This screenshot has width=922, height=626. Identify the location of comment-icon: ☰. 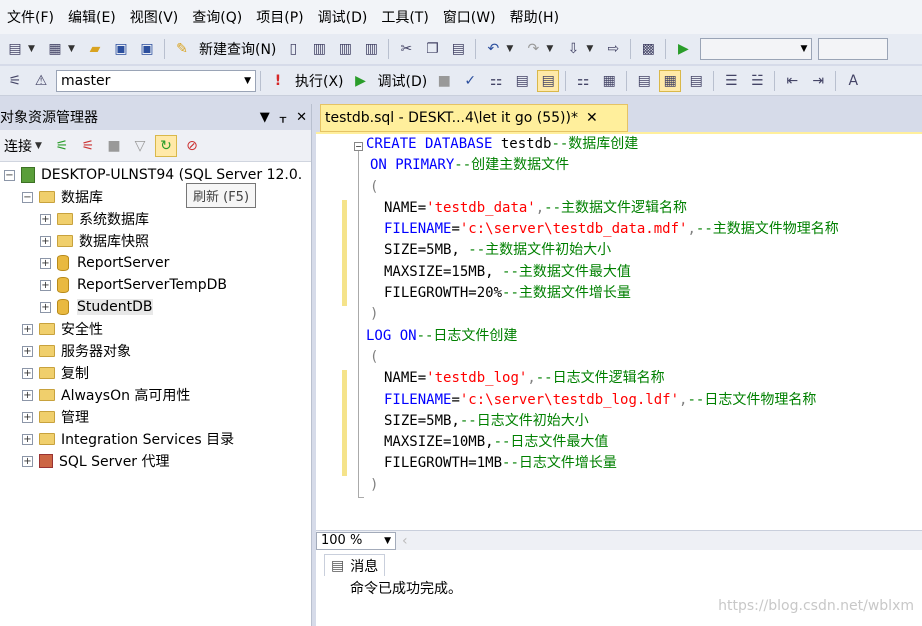
(731, 81).